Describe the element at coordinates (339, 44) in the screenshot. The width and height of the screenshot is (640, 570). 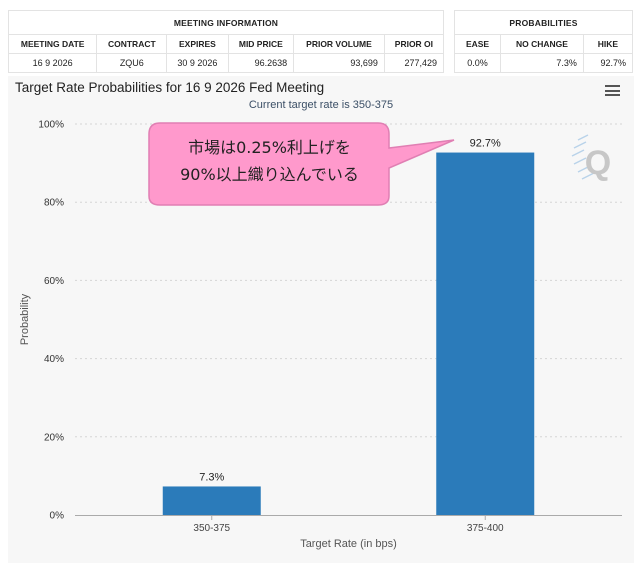
I see `col-prior-volume: PRIOR VOLUME` at that location.